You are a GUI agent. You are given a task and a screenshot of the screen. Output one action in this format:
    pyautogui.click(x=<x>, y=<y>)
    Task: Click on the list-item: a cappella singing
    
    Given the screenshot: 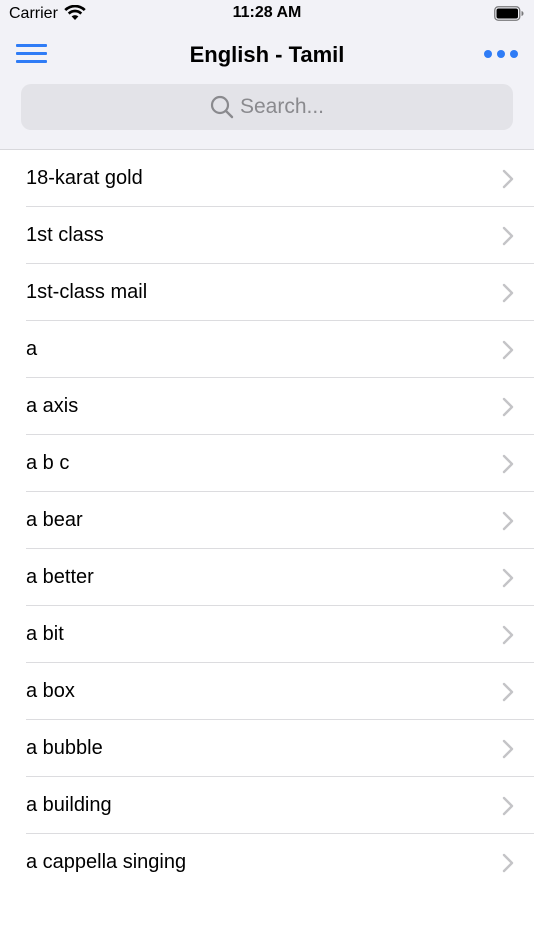 What is the action you would take?
    pyautogui.click(x=267, y=862)
    